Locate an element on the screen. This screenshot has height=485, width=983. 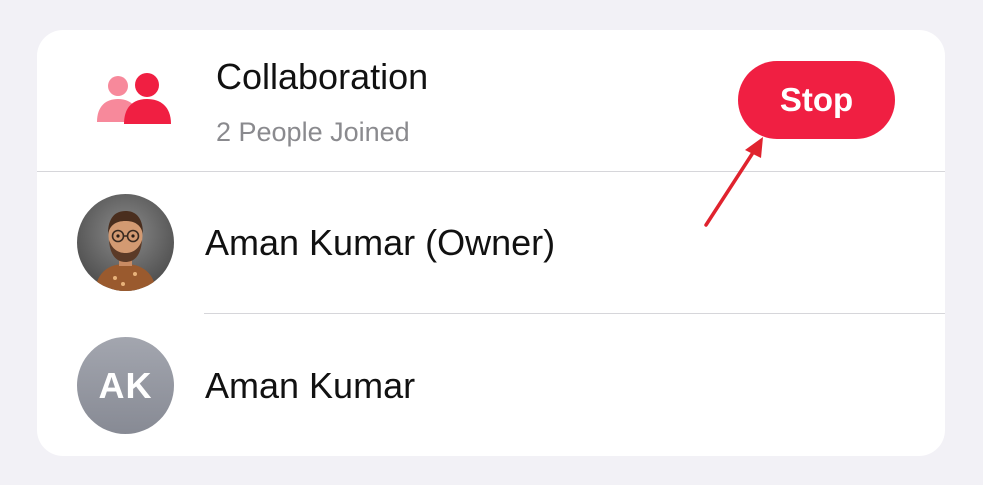
participant-name: Aman Kumar is located at coordinates (310, 385).